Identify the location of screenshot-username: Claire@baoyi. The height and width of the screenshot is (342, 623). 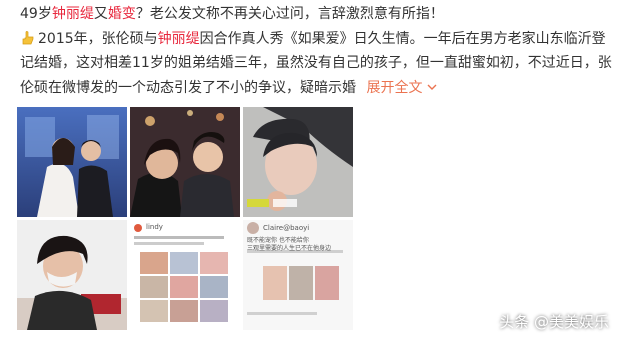
(286, 228).